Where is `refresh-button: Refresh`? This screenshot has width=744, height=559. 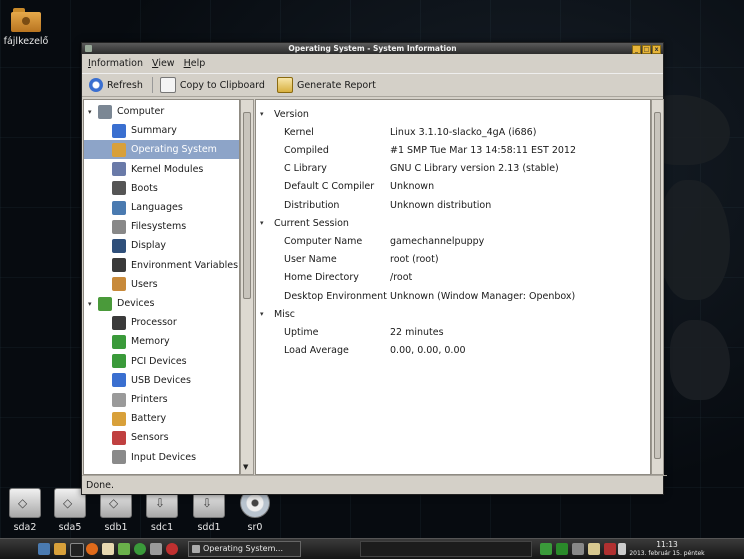
refresh-button: Refresh is located at coordinates (116, 85).